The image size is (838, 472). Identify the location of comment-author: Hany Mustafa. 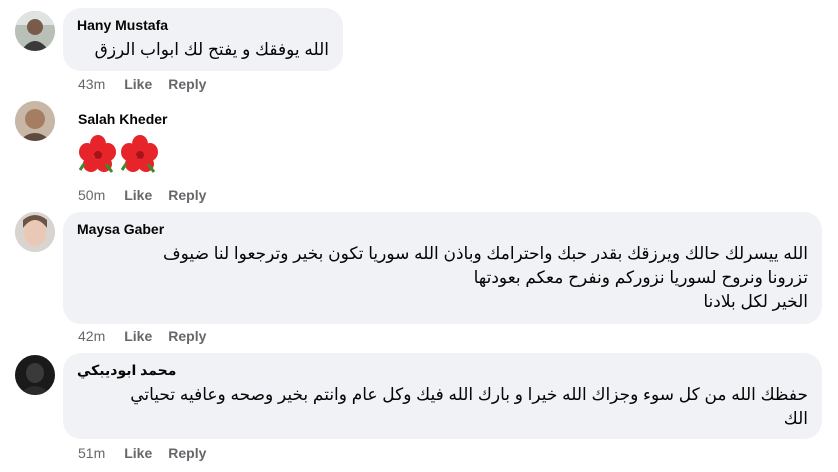
(203, 25).